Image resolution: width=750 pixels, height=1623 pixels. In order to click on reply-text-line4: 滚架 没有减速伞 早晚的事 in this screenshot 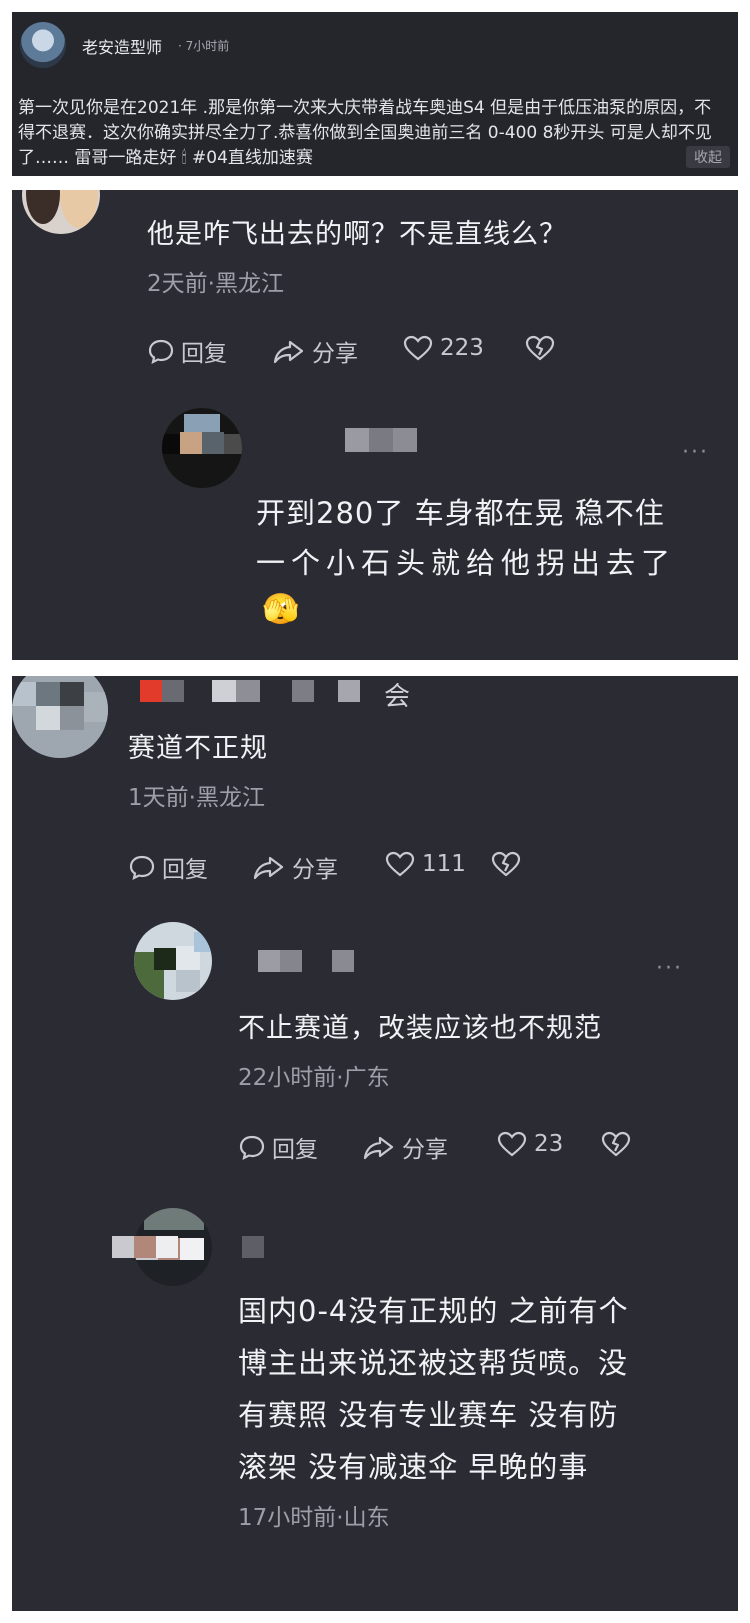, I will do `click(413, 1467)`.